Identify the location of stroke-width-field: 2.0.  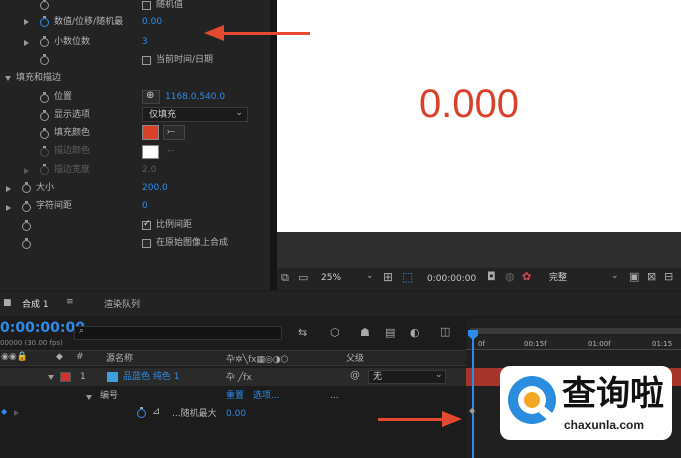
(149, 170).